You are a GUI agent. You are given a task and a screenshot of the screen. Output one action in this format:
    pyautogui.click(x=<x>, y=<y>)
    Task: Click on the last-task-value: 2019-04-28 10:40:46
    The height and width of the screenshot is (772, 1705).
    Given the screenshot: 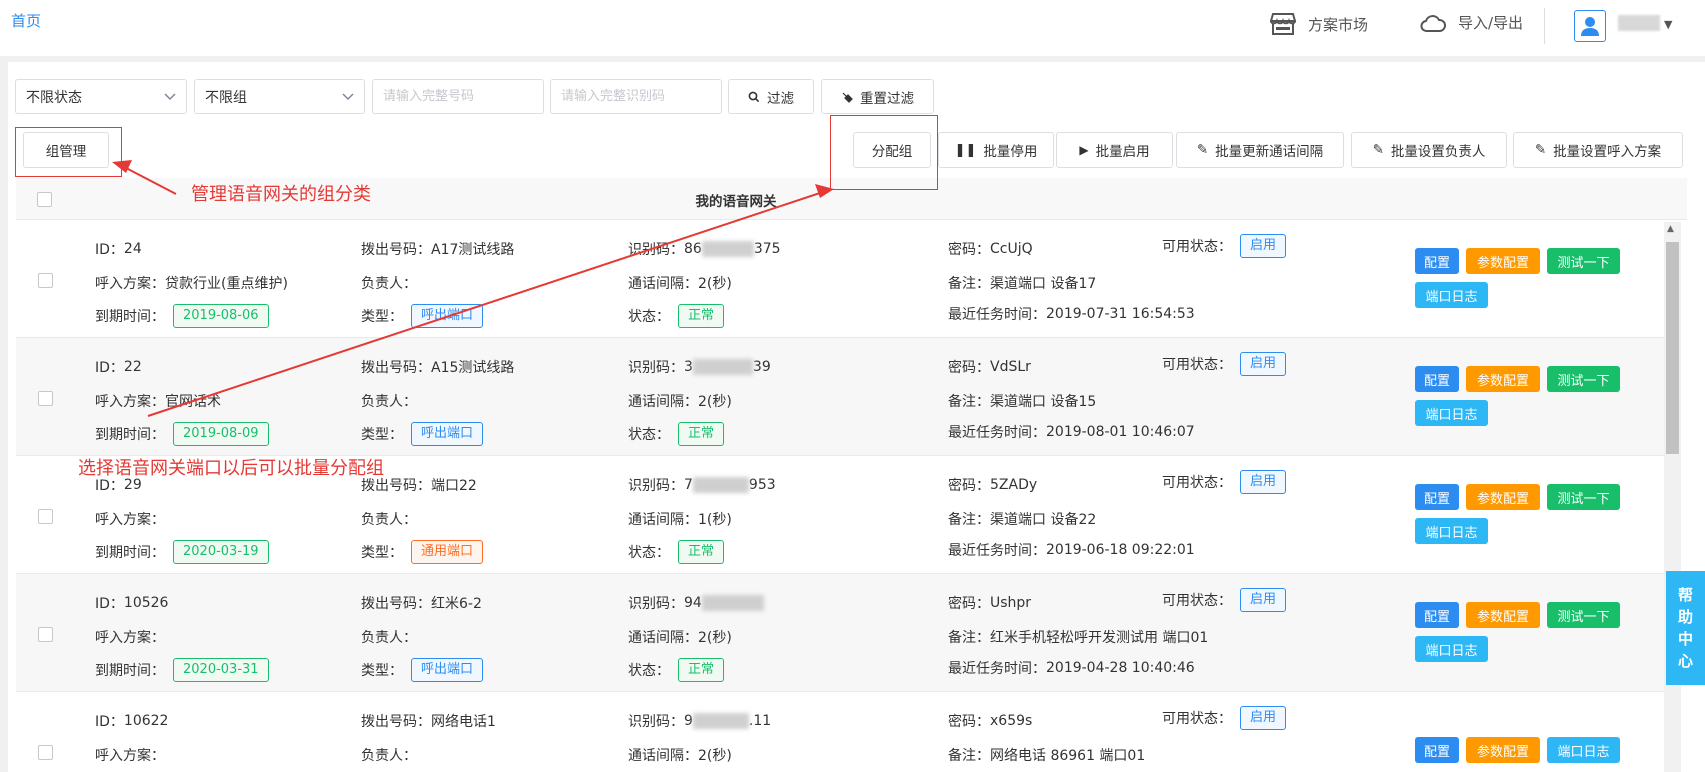 What is the action you would take?
    pyautogui.click(x=1120, y=668)
    